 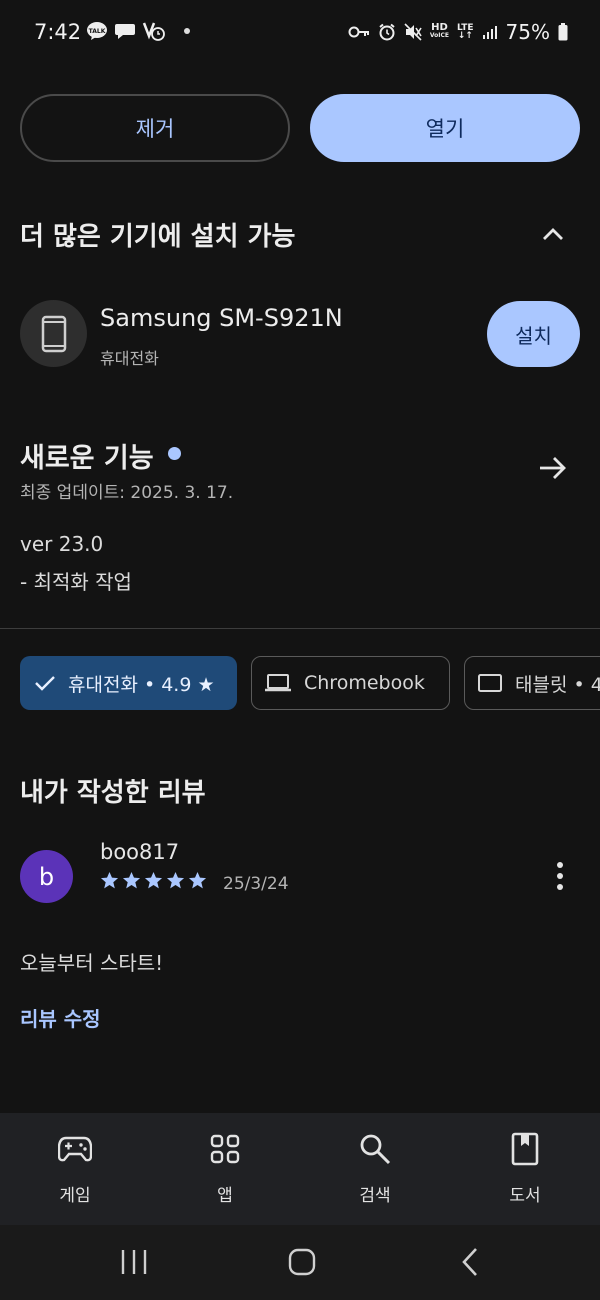 What do you see at coordinates (375, 1149) in the screenshot?
I see `search-icon` at bounding box center [375, 1149].